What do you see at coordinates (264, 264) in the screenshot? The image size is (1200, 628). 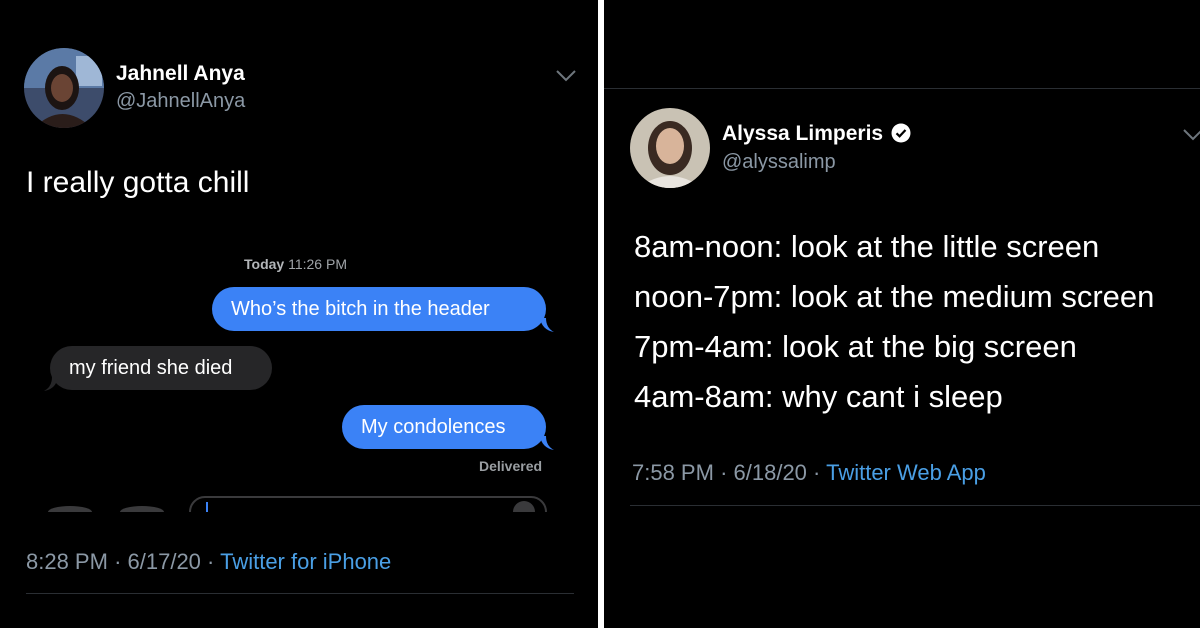 I see `imessage-timestamp-day: Today` at bounding box center [264, 264].